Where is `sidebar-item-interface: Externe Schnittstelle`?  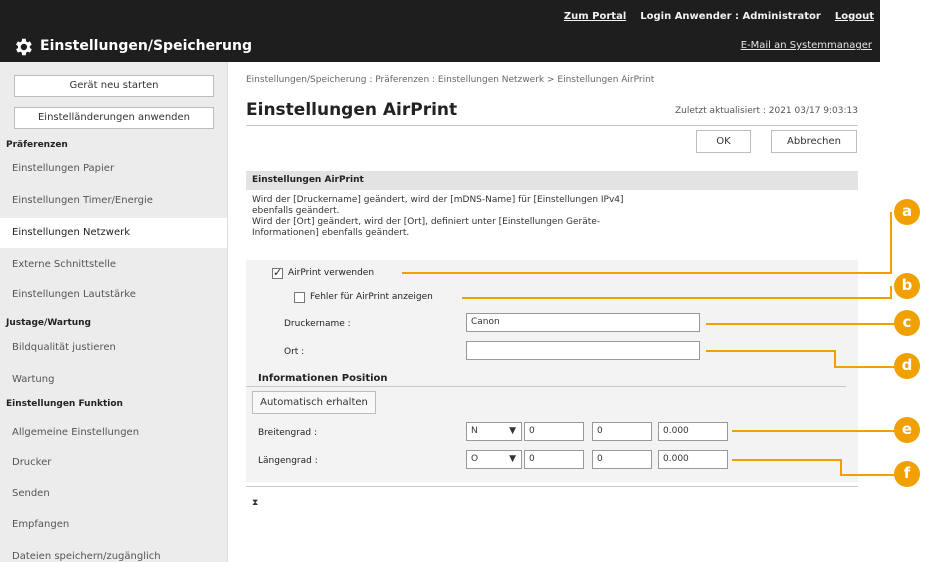
sidebar-item-interface: Externe Schnittstelle is located at coordinates (113, 265).